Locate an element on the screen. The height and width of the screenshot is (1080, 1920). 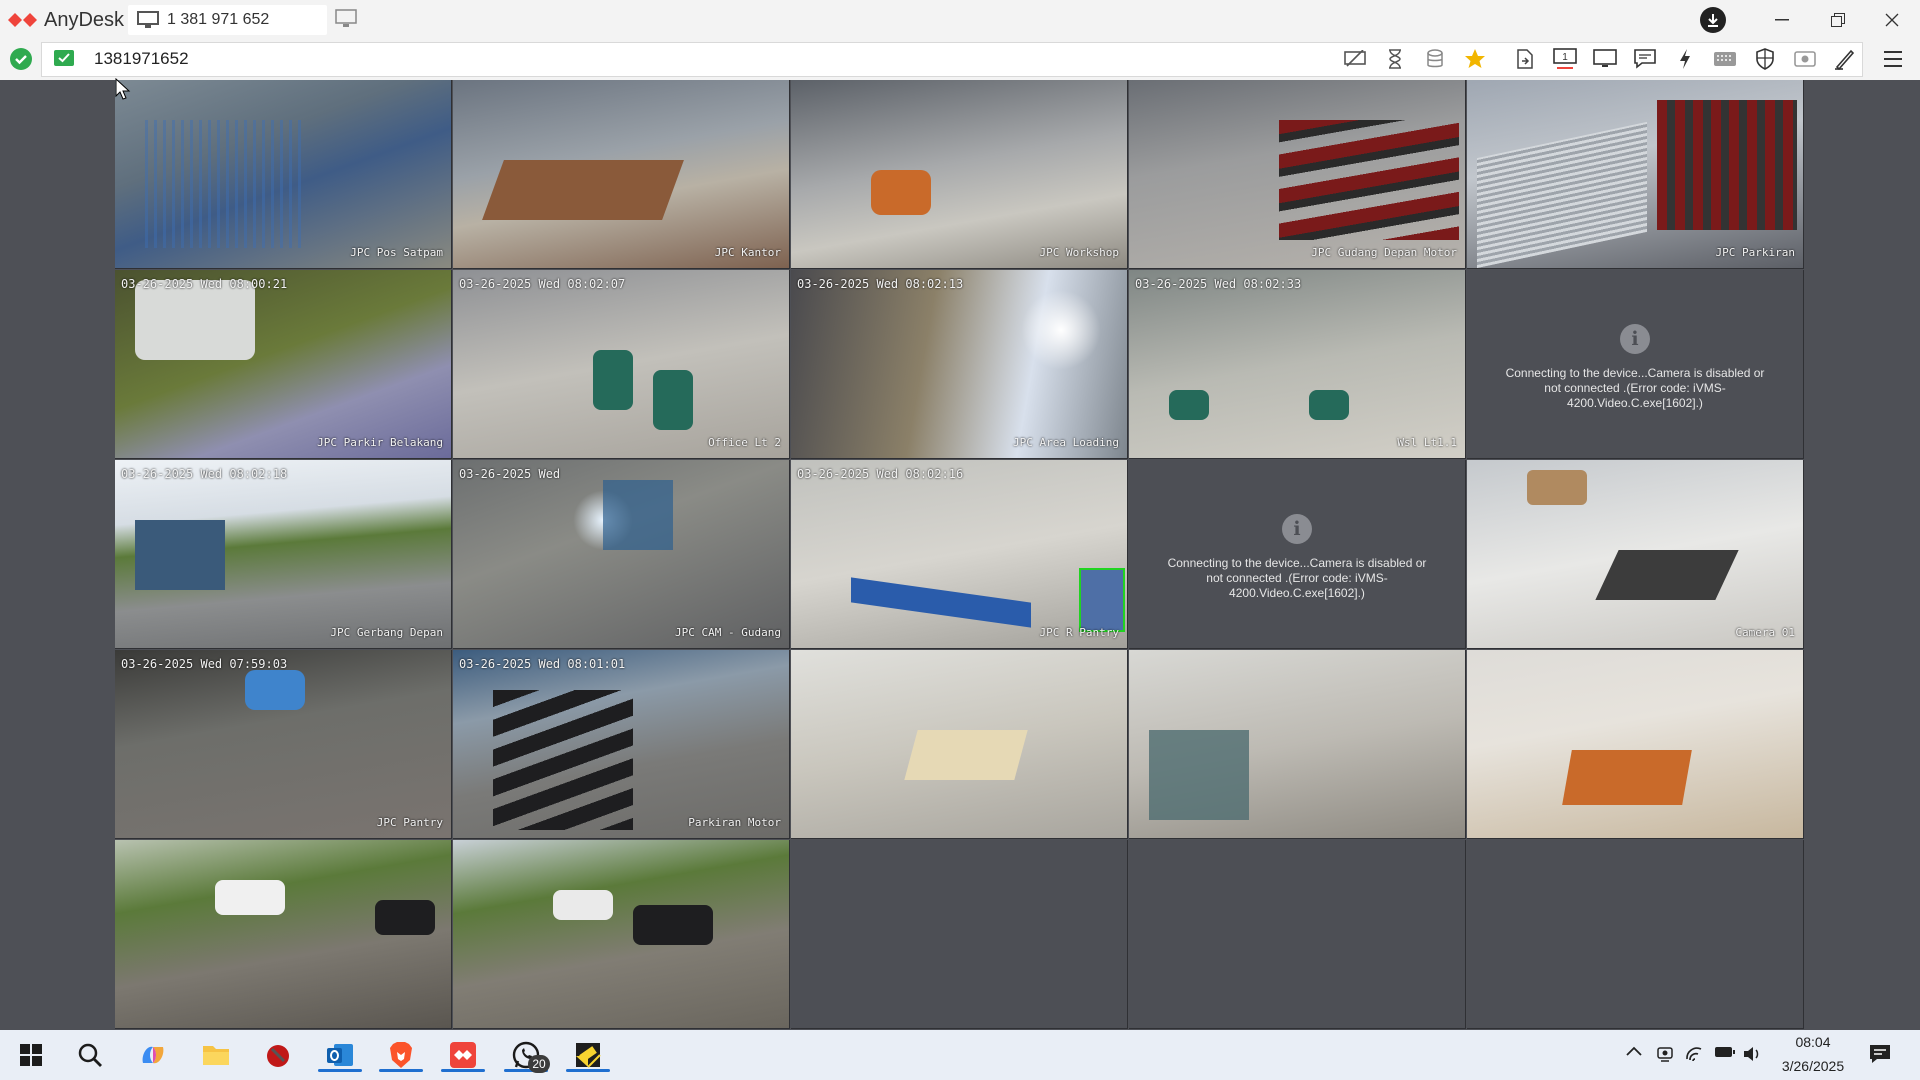
hourglass-icon is located at coordinates (1395, 59).